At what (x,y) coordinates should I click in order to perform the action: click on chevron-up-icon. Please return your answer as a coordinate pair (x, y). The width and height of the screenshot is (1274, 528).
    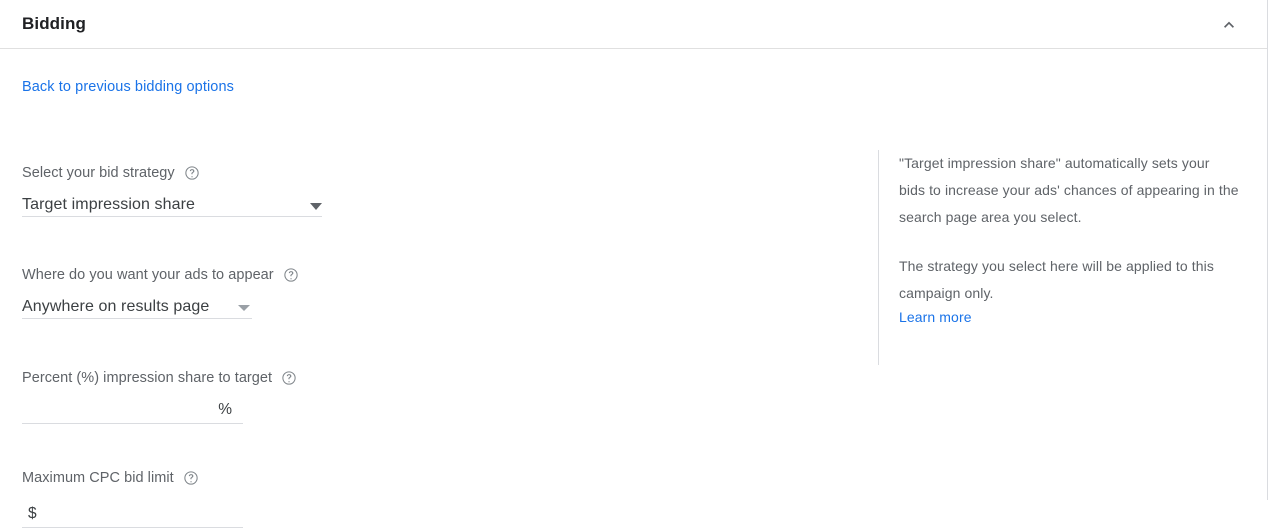
    Looking at the image, I should click on (1229, 25).